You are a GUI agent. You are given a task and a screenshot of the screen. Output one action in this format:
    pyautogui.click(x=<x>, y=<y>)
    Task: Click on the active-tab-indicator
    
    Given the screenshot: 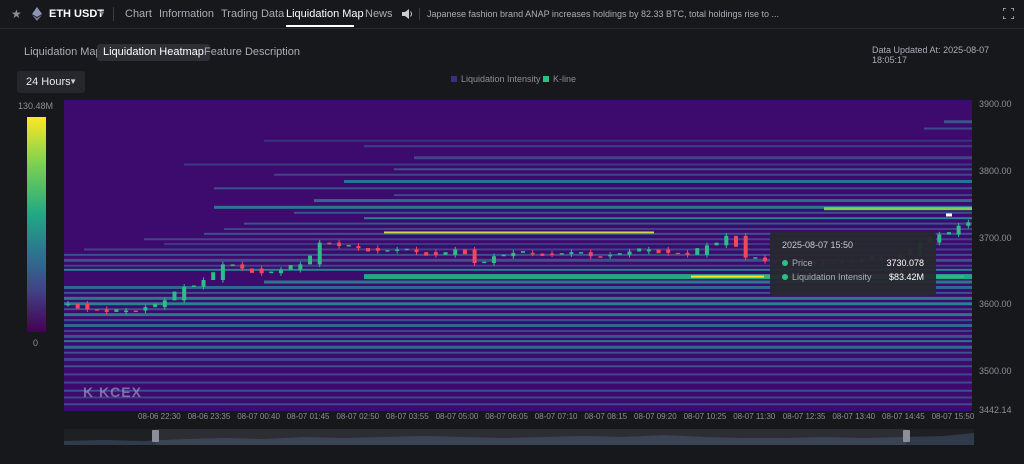 What is the action you would take?
    pyautogui.click(x=320, y=26)
    